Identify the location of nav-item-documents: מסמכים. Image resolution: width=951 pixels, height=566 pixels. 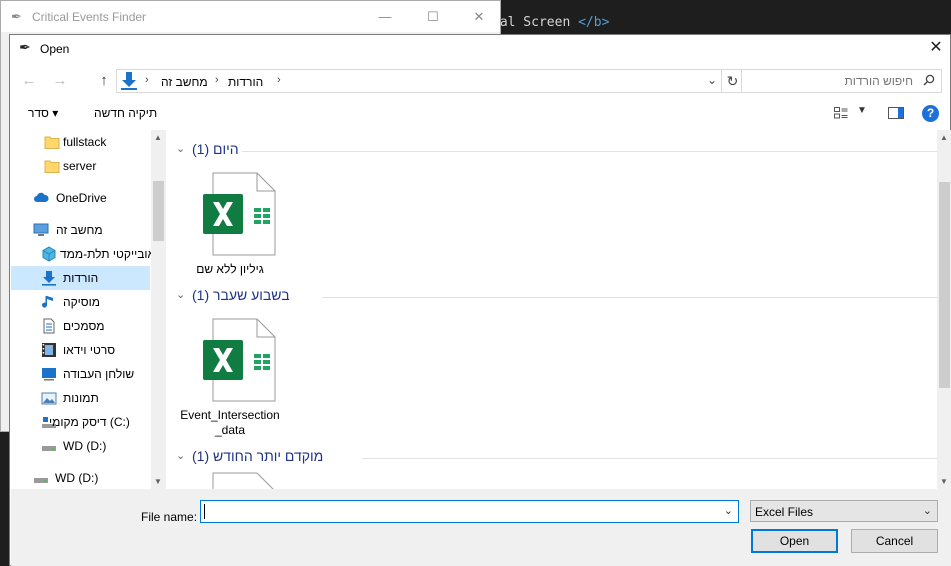
(80, 326).